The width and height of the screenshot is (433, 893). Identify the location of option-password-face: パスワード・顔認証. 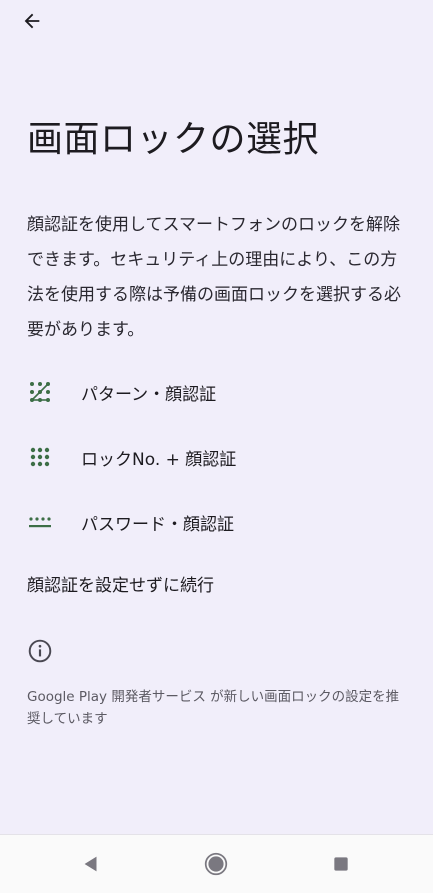
(216, 522).